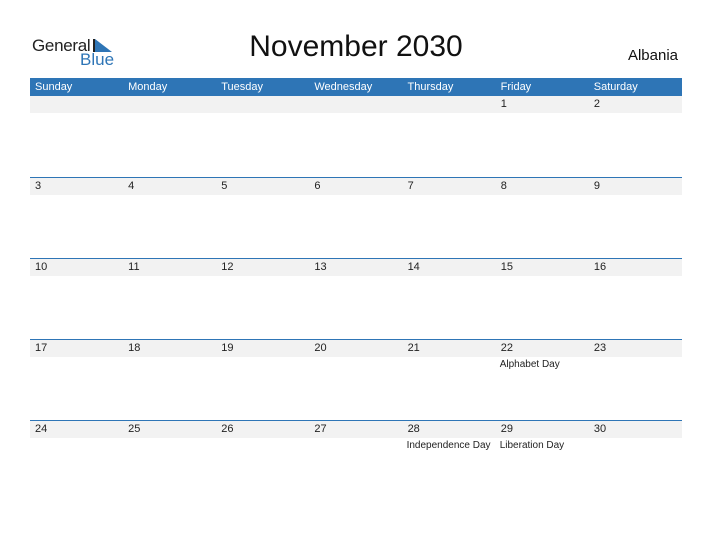 The width and height of the screenshot is (712, 550). Describe the element at coordinates (652, 55) in the screenshot. I see `country-label: Albania` at that location.